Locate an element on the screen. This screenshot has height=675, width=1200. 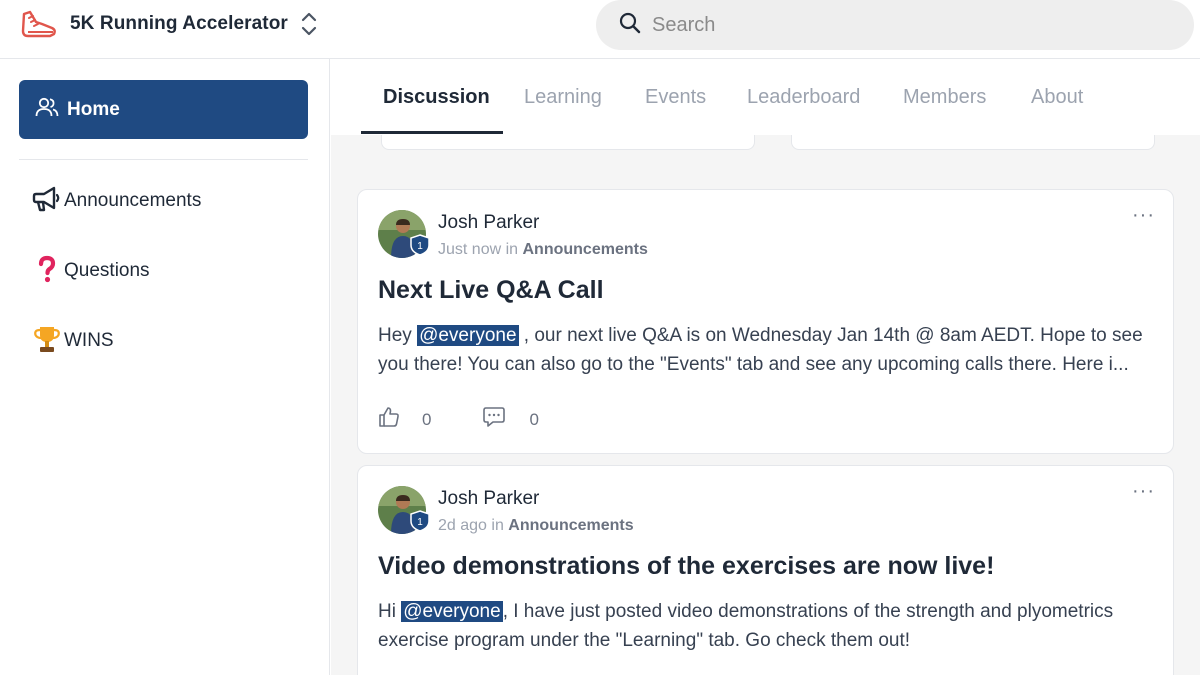
post-meta: Just now in Announcements is located at coordinates (543, 250).